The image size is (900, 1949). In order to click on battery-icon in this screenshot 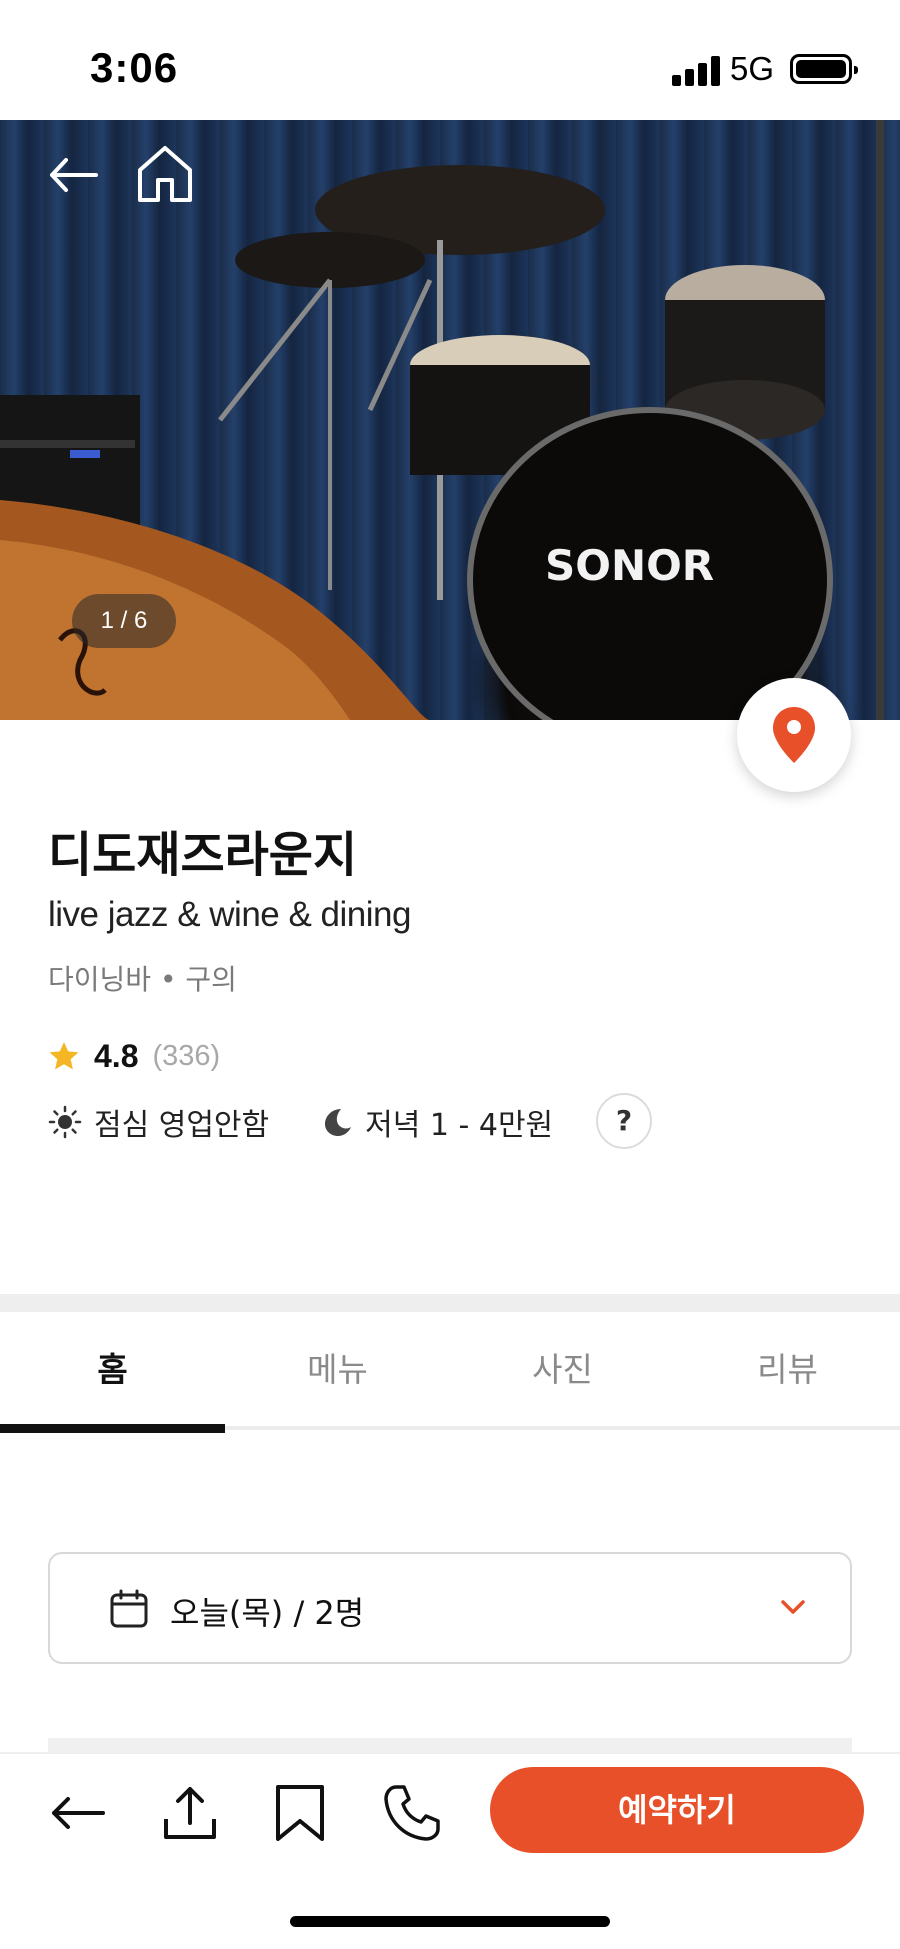, I will do `click(824, 69)`.